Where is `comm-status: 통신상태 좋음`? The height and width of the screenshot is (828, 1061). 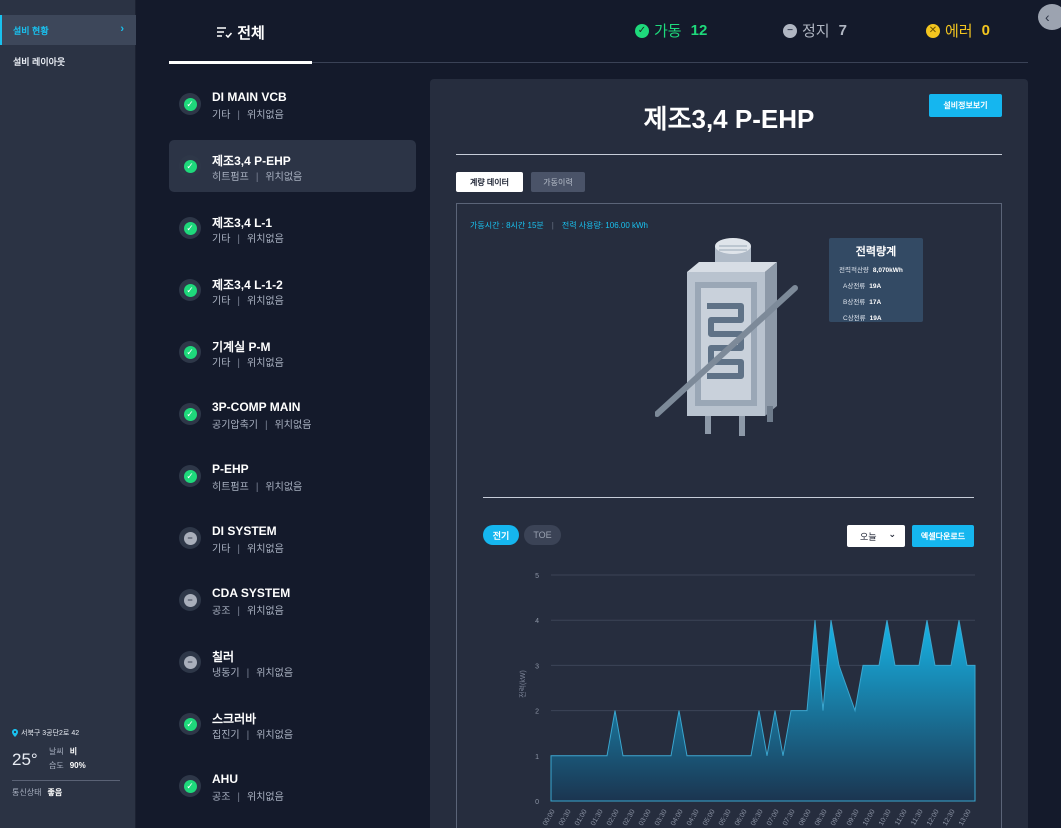 comm-status: 통신상태 좋음 is located at coordinates (37, 792).